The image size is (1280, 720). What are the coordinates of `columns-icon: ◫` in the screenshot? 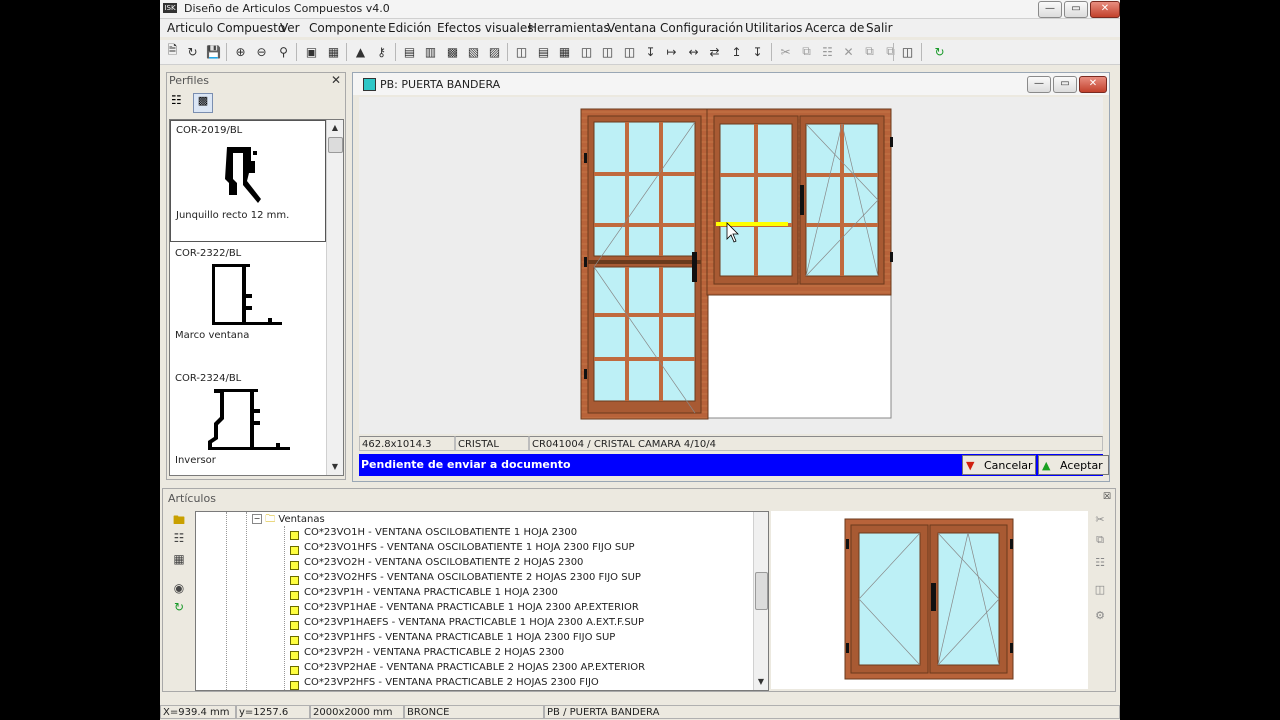 It's located at (586, 51).